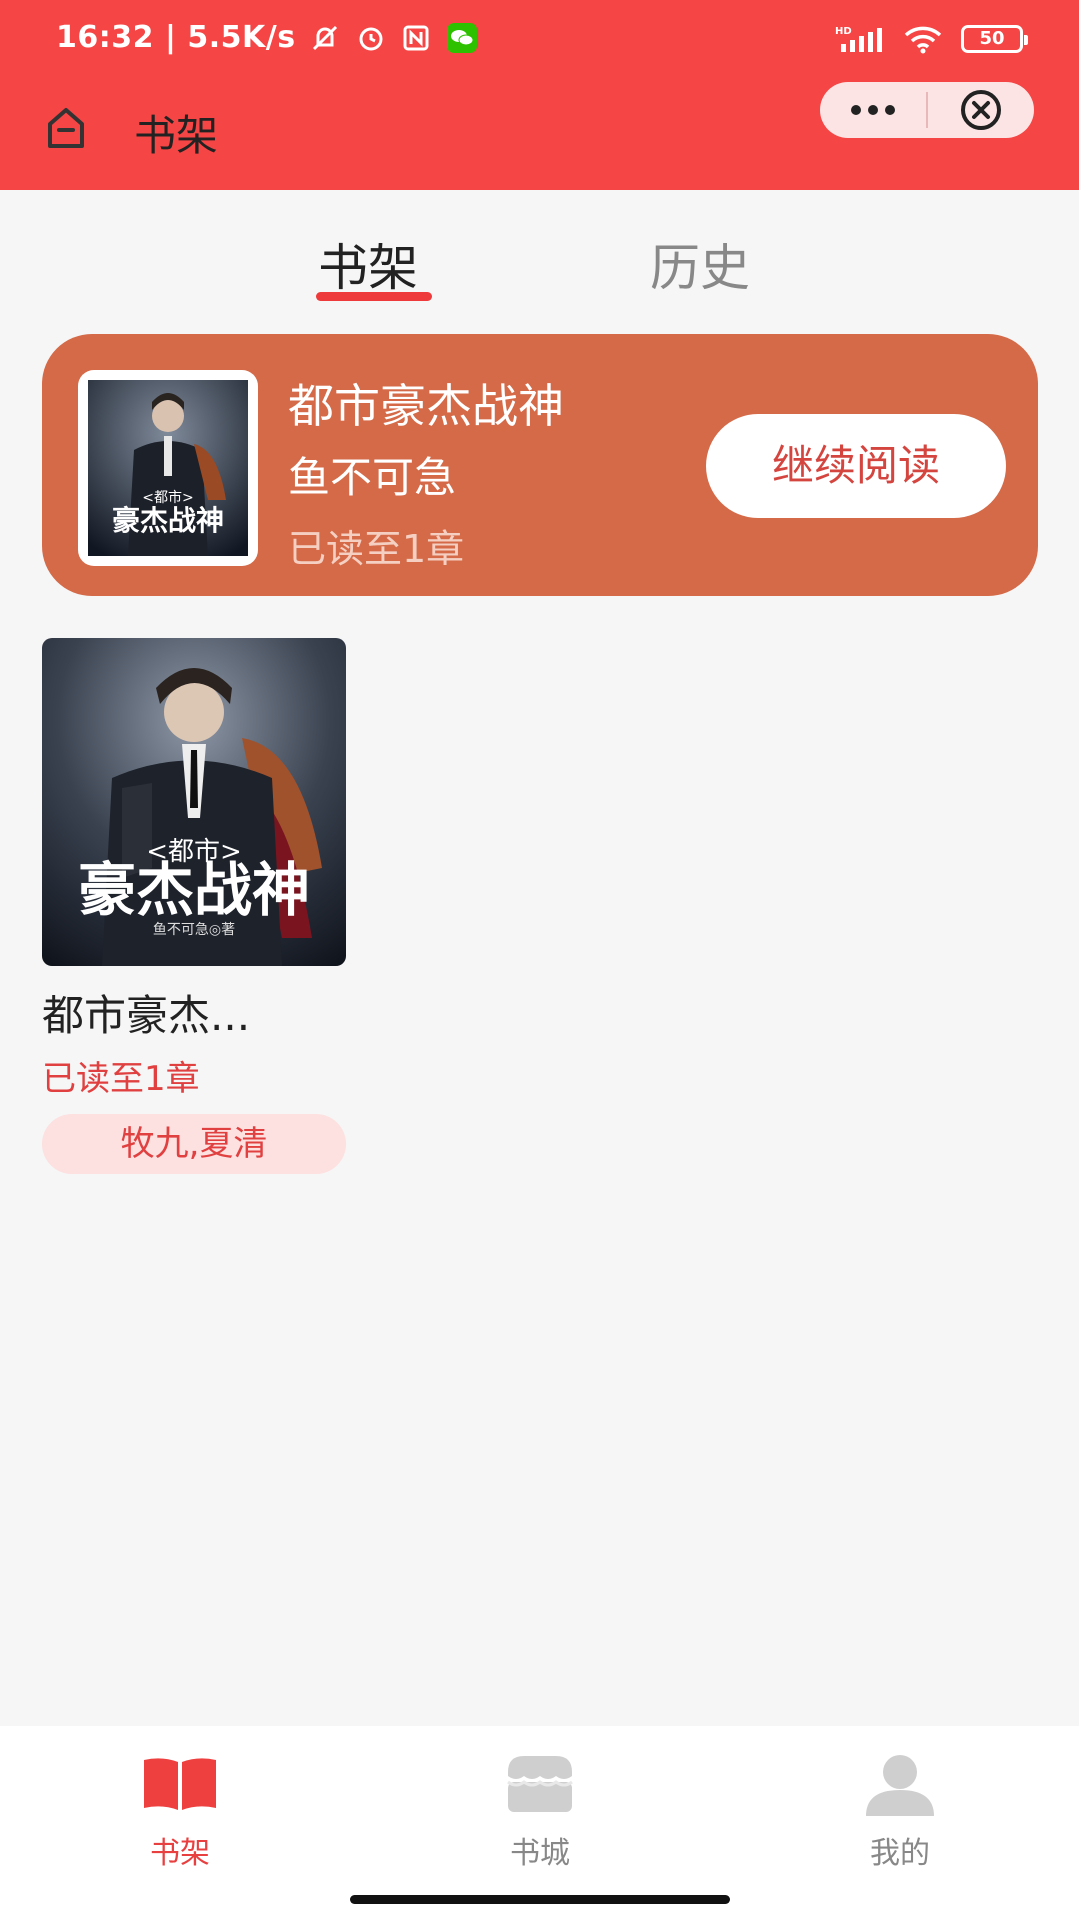 This screenshot has height=1919, width=1079. What do you see at coordinates (539, 40) in the screenshot?
I see `status-bar: 16:32 | 5.5K/s HD 50` at bounding box center [539, 40].